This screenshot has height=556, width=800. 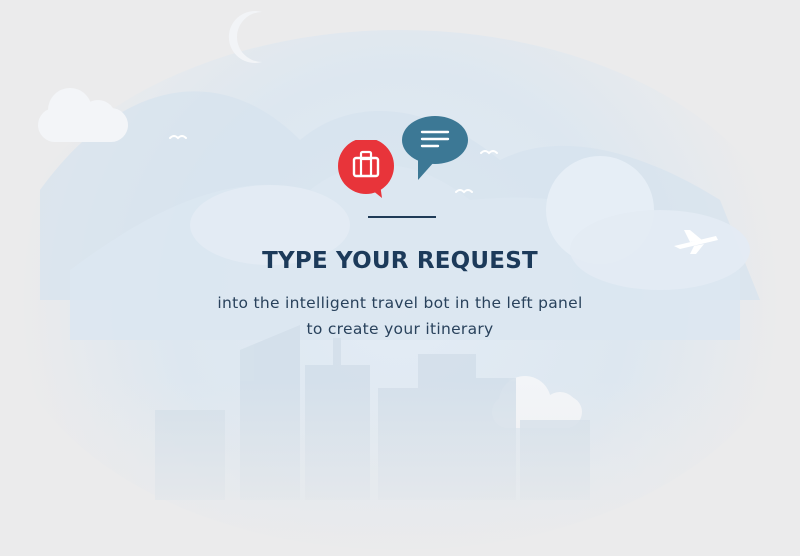 I want to click on empty-state-headline: TYPE YOUR REQUEST, so click(x=400, y=261).